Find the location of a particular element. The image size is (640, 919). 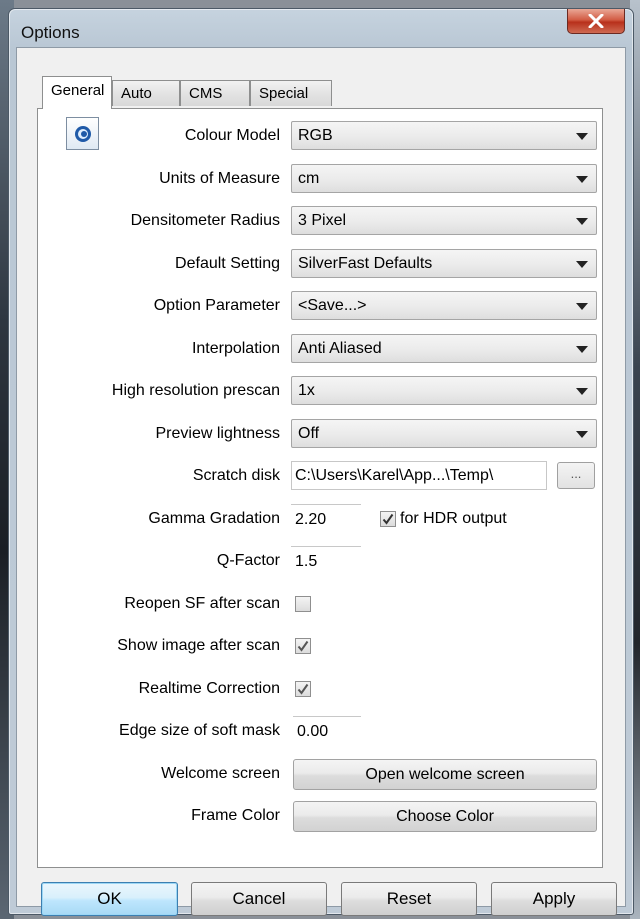

interpolation-value: Anti Aliased is located at coordinates (340, 348).